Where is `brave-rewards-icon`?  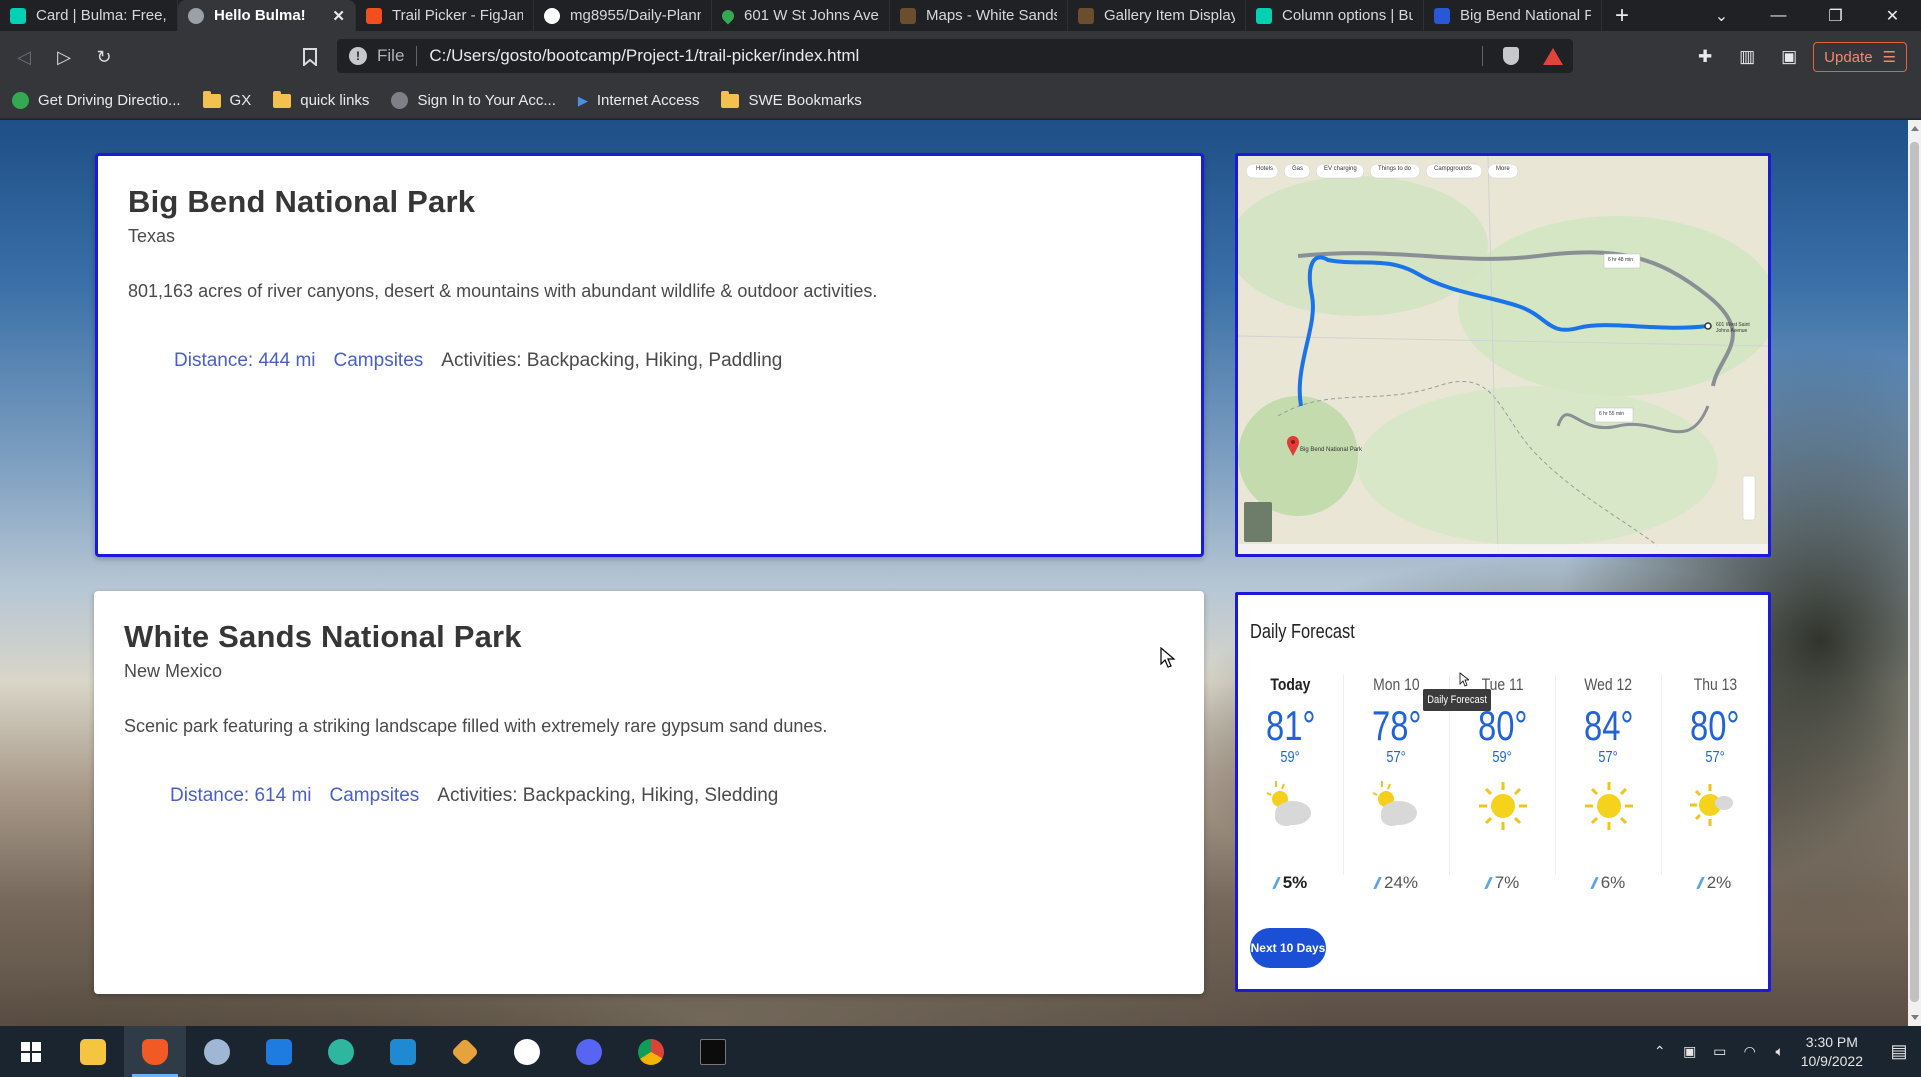 brave-rewards-icon is located at coordinates (1553, 56).